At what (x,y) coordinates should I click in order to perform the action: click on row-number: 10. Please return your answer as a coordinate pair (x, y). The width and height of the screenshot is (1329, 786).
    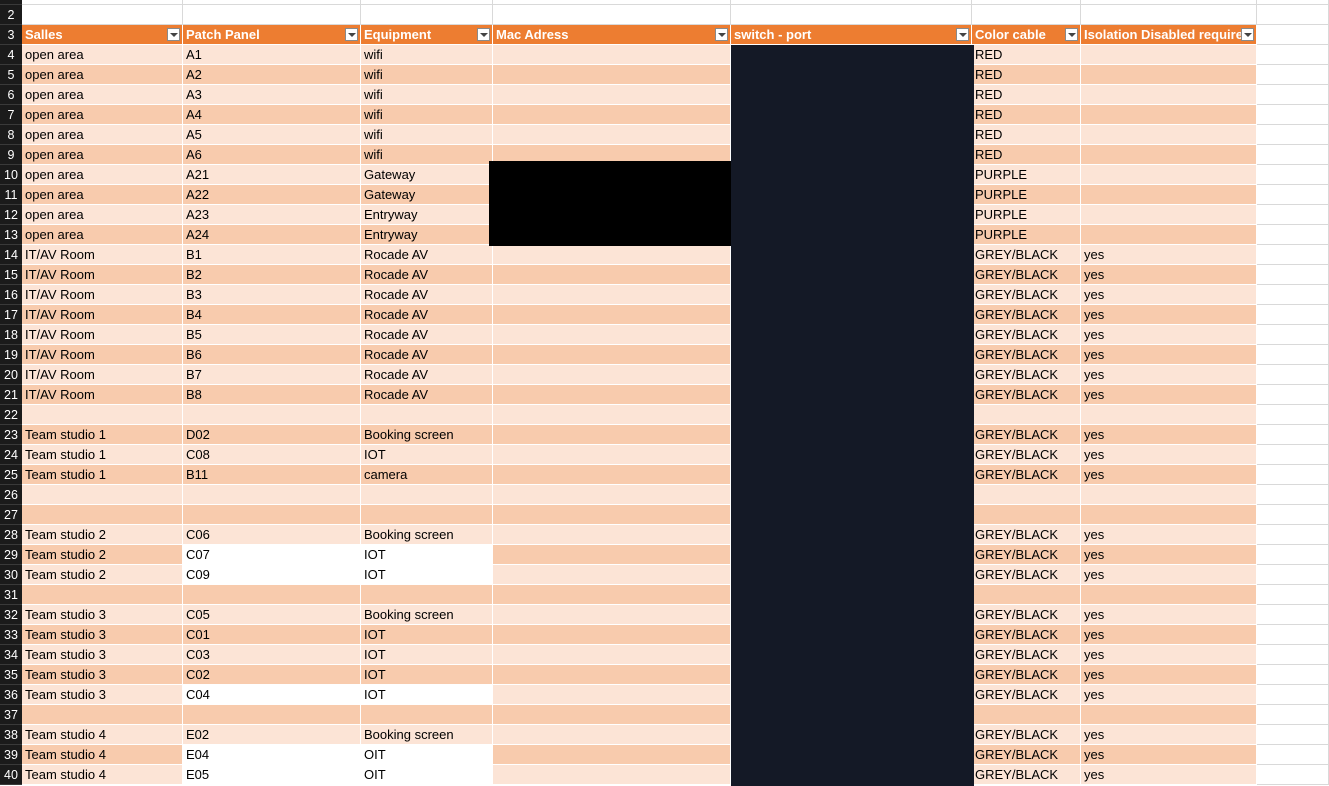
    Looking at the image, I should click on (11, 175).